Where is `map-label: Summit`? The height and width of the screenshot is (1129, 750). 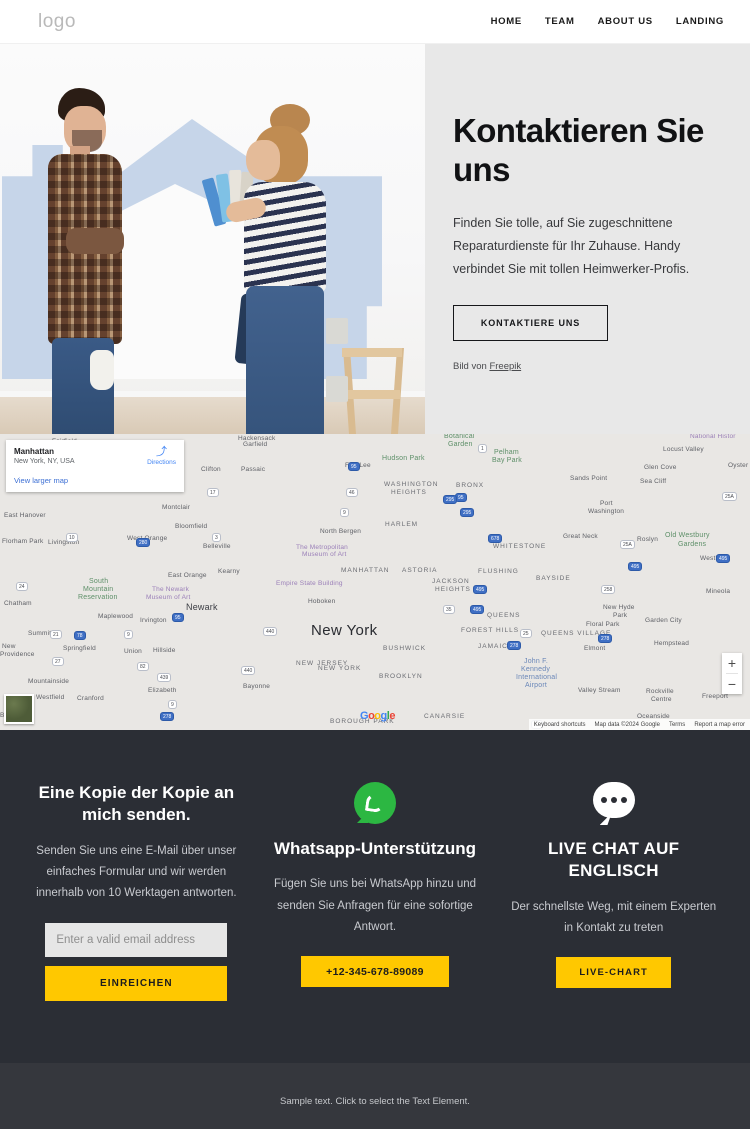 map-label: Summit is located at coordinates (40, 633).